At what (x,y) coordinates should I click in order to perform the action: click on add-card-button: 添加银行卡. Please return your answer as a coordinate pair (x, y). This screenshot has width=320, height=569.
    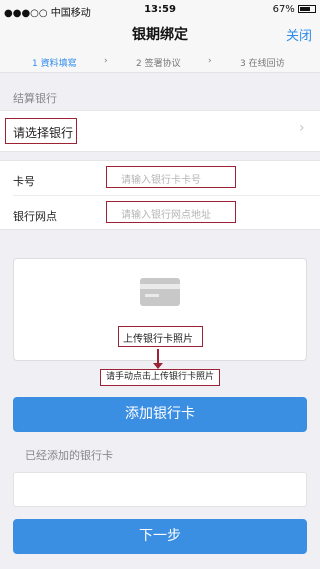
    Looking at the image, I should click on (160, 414).